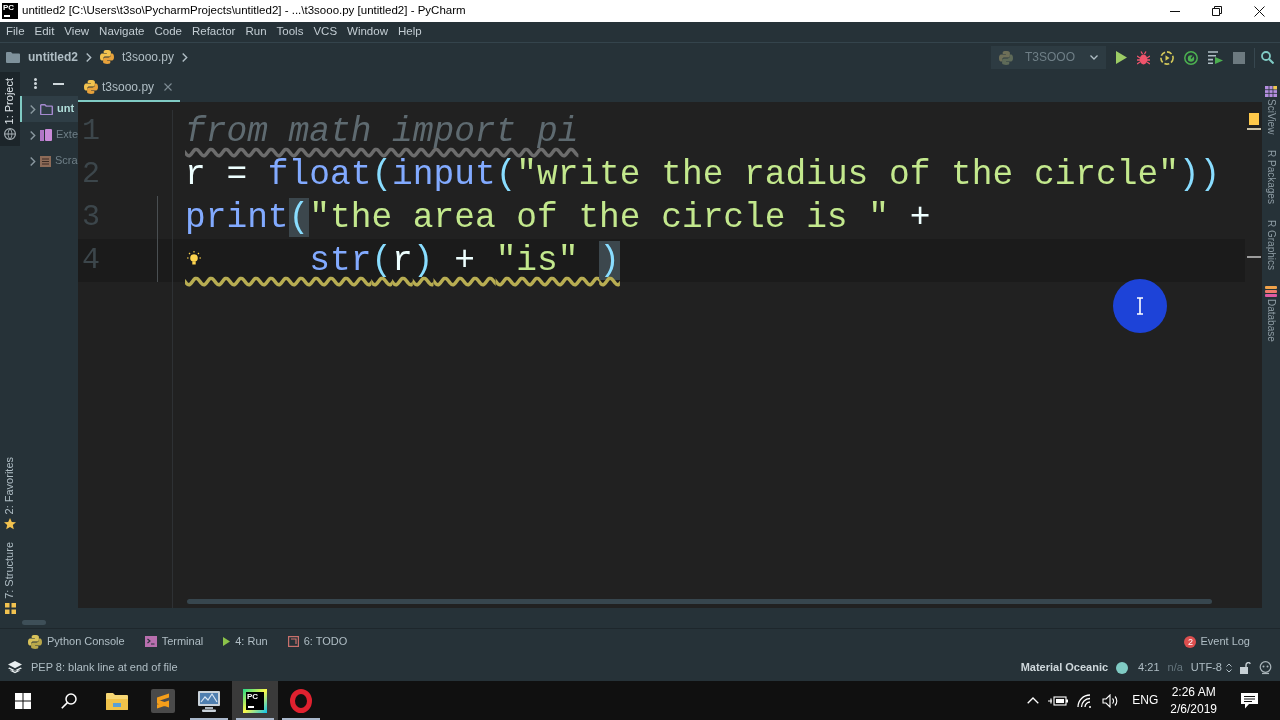 The height and width of the screenshot is (720, 1280). What do you see at coordinates (1245, 667) in the screenshot?
I see `unlocked-icon` at bounding box center [1245, 667].